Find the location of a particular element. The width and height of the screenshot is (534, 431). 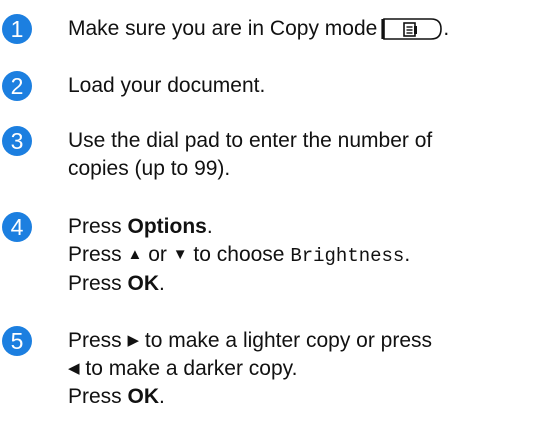

or-word: or is located at coordinates (157, 254).